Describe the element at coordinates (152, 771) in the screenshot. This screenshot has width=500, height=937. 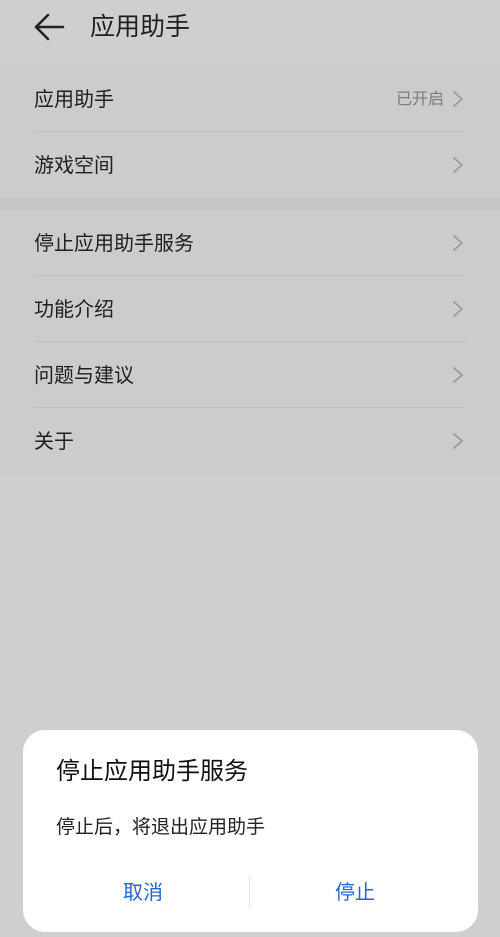
I see `dialog-title: 停止应用助手服务` at that location.